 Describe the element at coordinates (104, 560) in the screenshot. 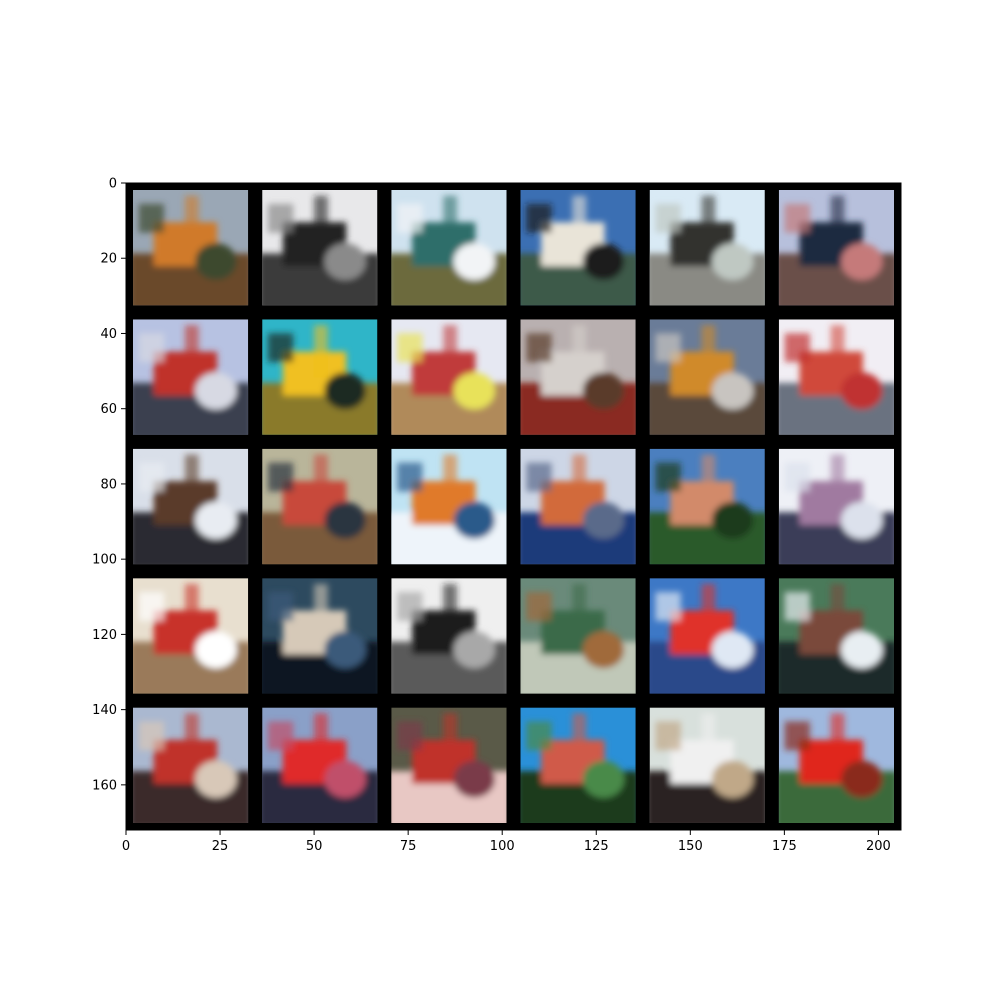

I see `y-tick-label: 100` at that location.